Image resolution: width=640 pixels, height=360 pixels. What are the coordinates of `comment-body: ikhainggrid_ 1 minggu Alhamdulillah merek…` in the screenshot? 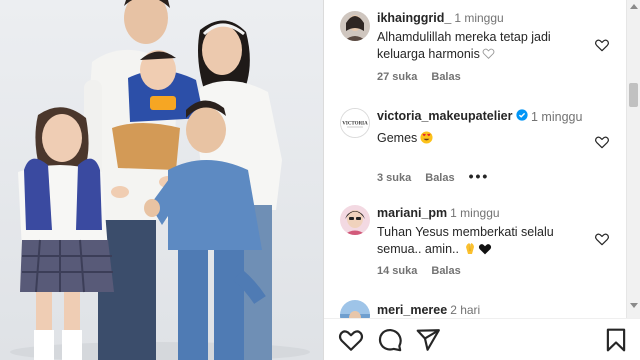 It's located at (479, 36).